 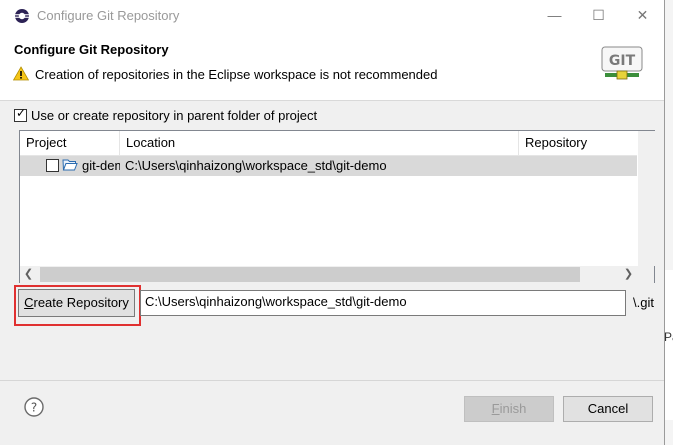 I want to click on create-mnemonic: C, so click(x=29, y=302).